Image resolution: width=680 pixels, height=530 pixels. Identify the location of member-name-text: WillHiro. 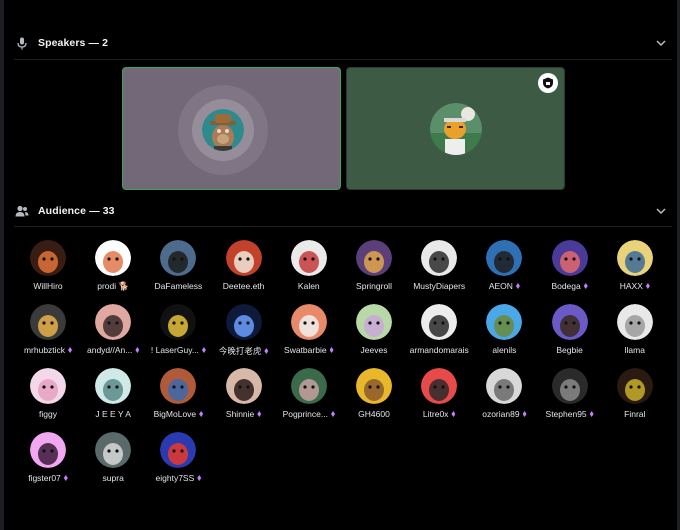
(48, 286).